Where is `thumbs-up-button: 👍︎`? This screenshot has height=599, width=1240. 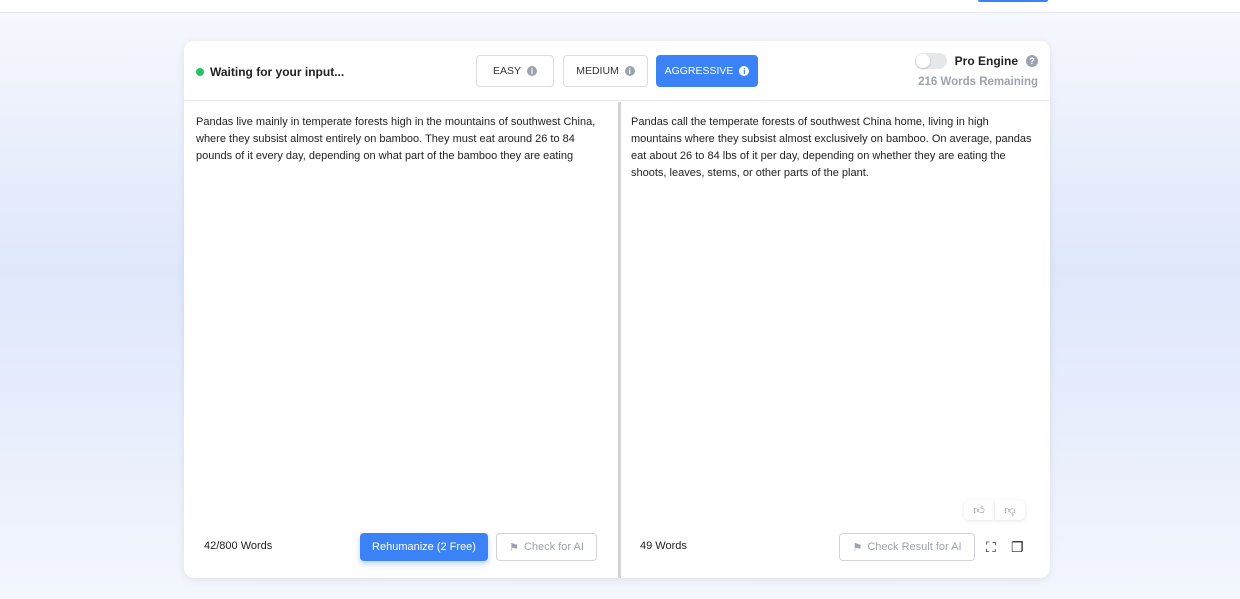
thumbs-up-button: 👍︎ is located at coordinates (979, 510).